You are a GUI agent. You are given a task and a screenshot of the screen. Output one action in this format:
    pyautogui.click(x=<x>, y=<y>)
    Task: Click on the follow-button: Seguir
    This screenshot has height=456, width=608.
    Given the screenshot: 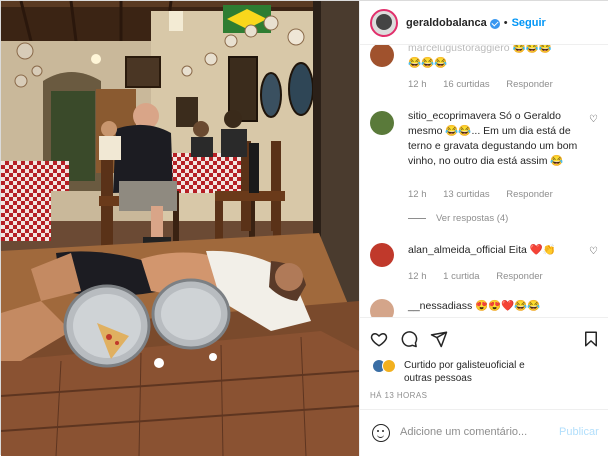 What is the action you would take?
    pyautogui.click(x=529, y=23)
    